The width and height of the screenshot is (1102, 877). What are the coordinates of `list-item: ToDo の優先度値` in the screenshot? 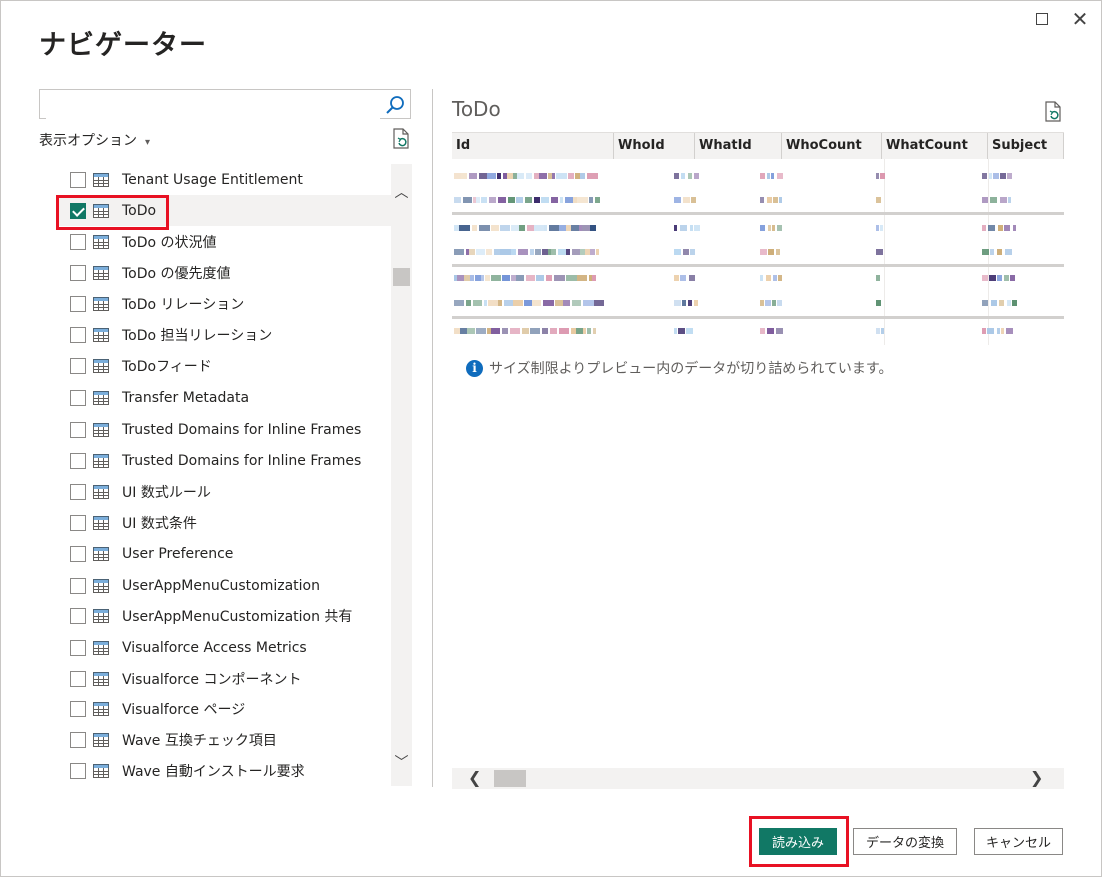 It's located at (223, 272).